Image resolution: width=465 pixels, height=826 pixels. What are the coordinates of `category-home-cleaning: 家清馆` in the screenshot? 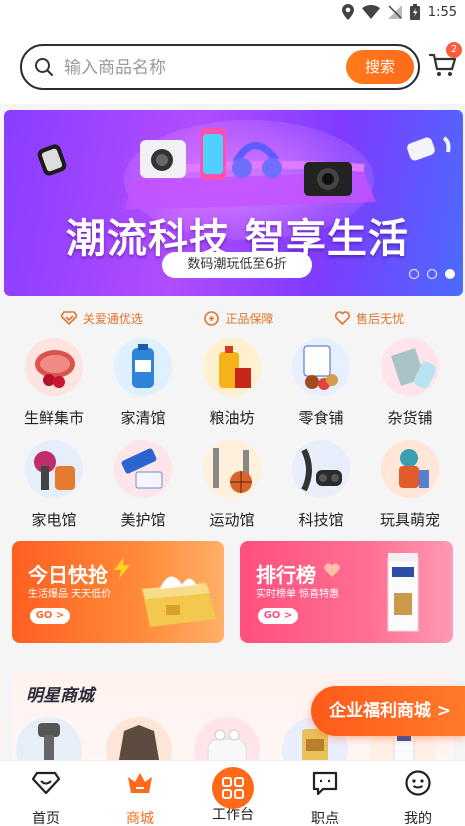 It's located at (143, 383).